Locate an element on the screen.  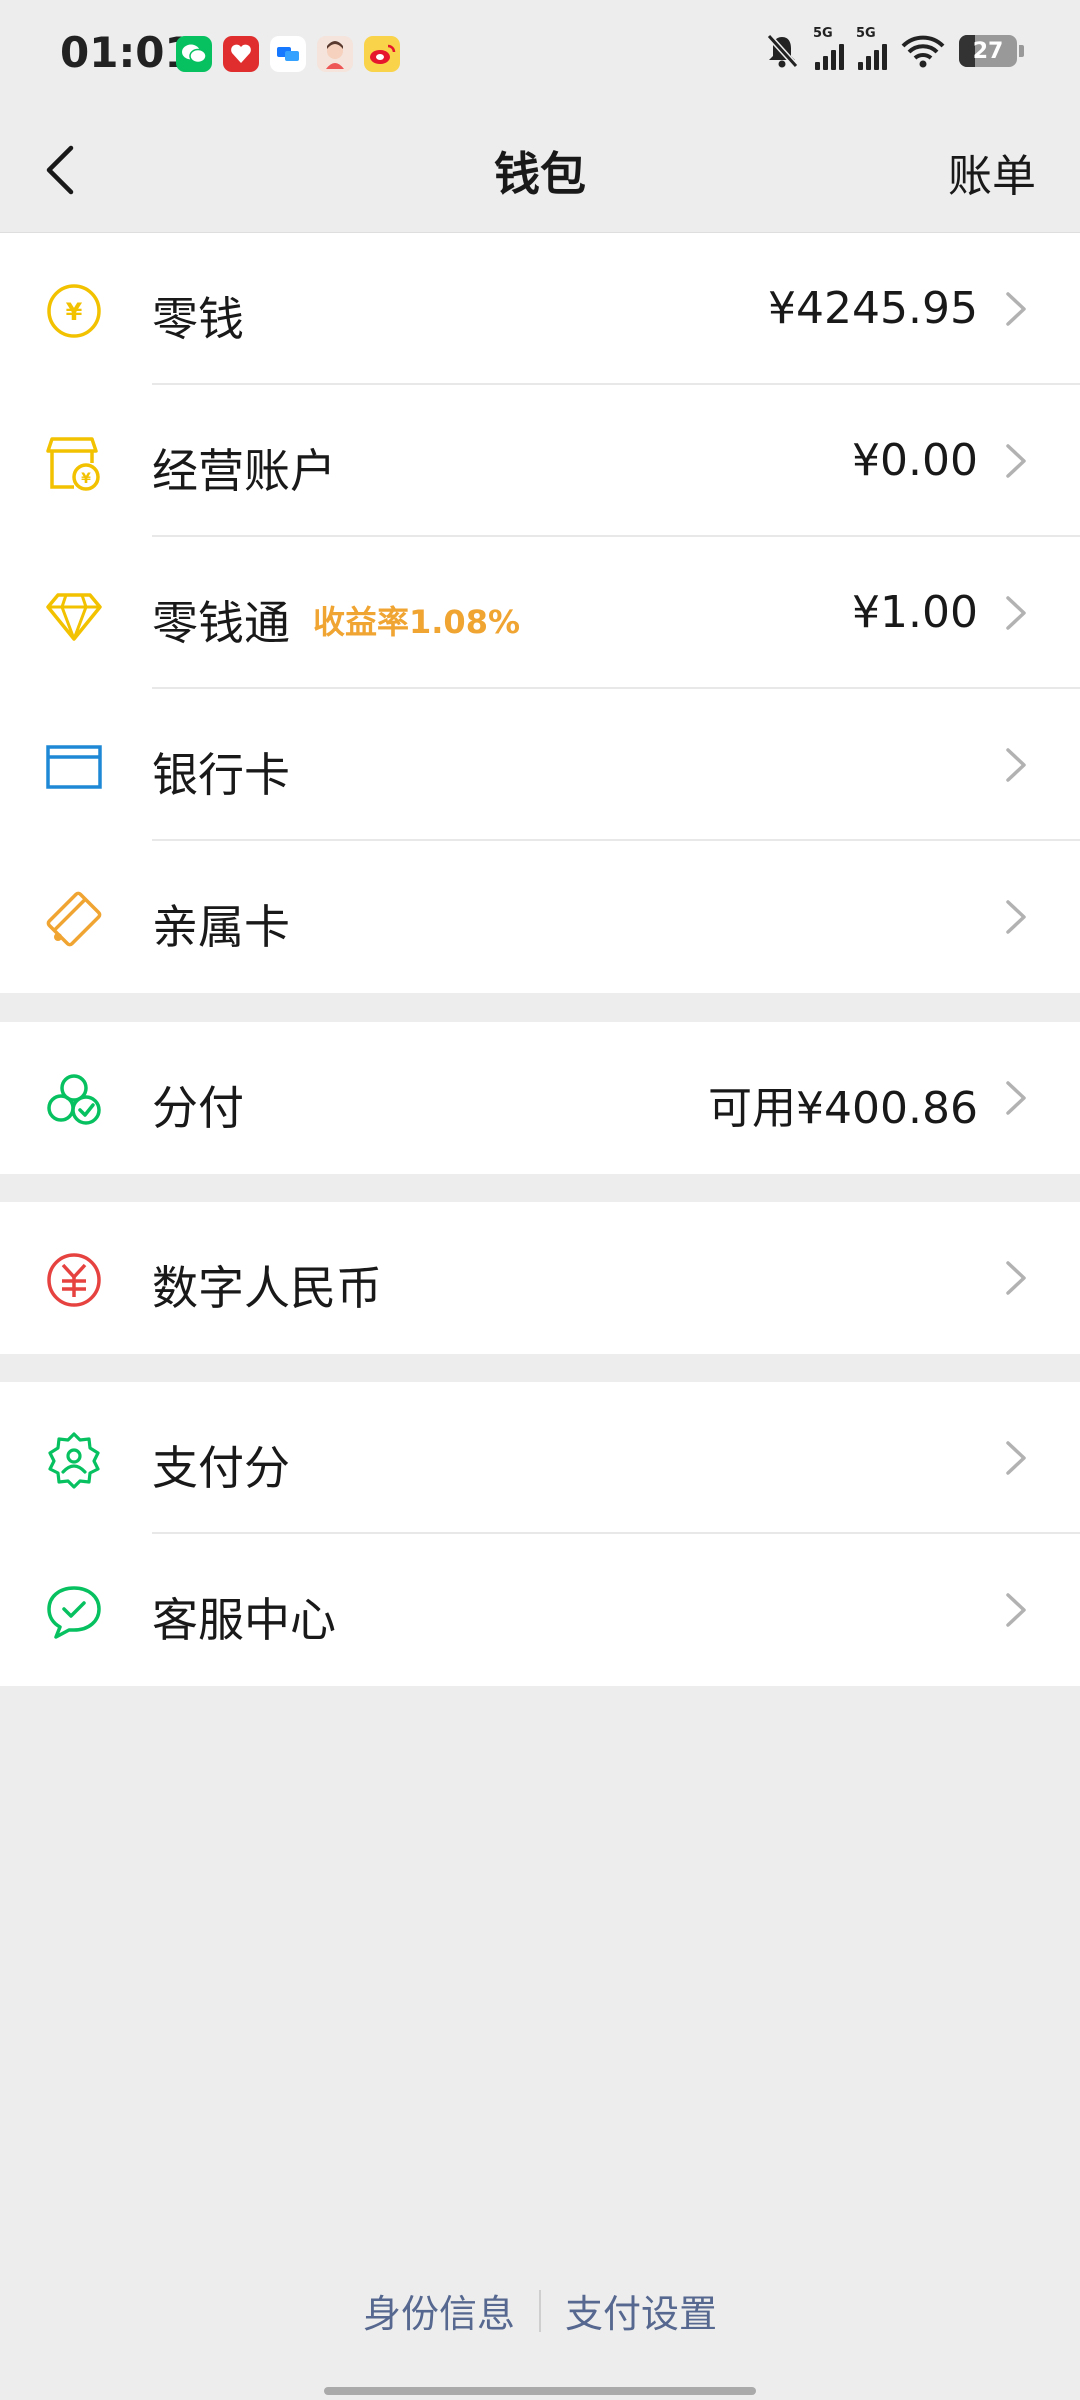
signal-2-icon: 5G is located at coordinates (871, 48).